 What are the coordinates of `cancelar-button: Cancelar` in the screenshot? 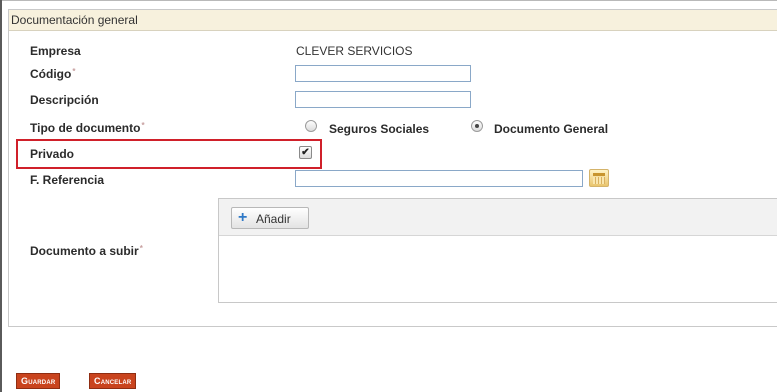 It's located at (113, 381).